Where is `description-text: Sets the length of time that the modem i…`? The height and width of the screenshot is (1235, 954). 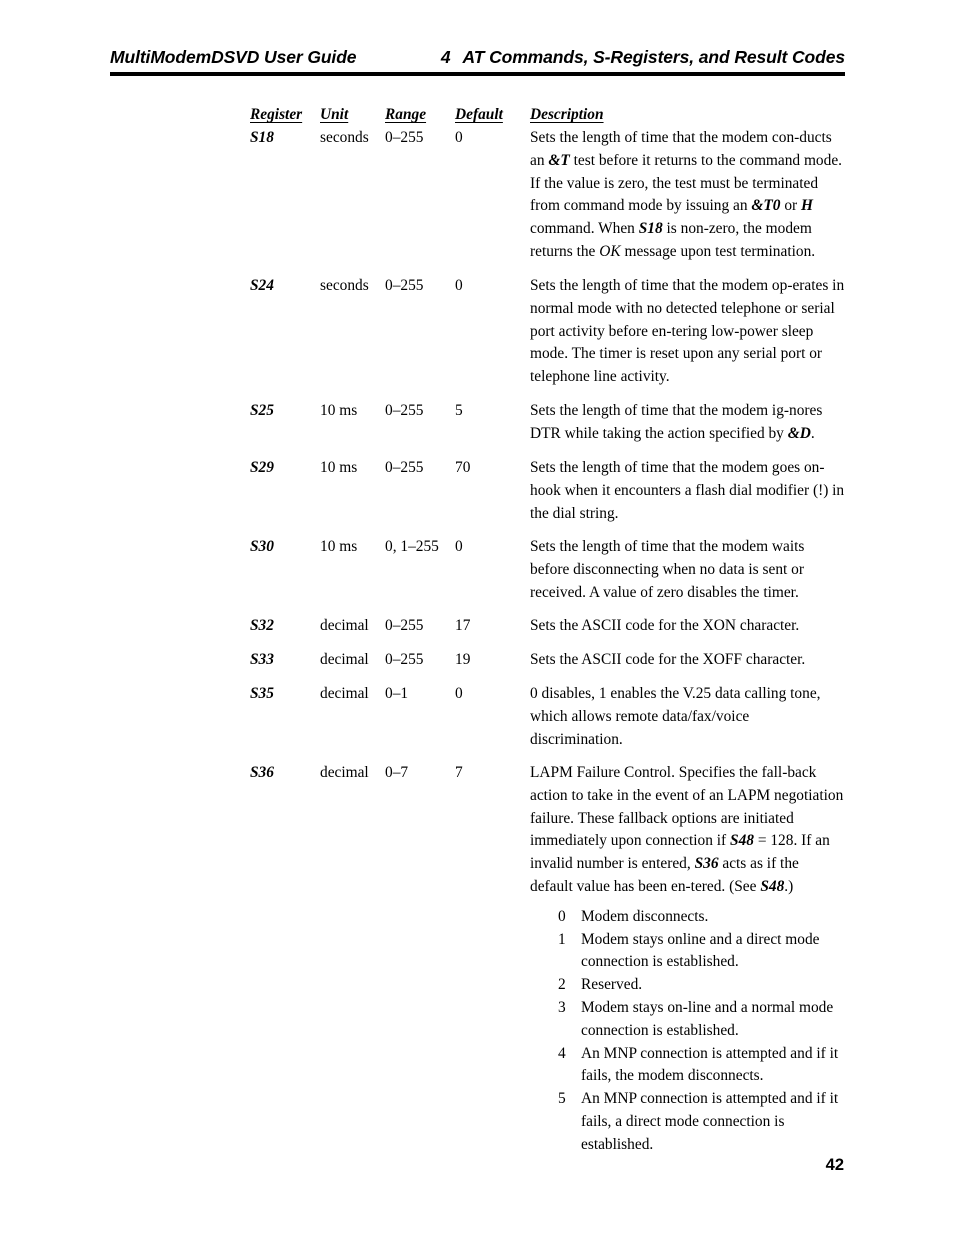
description-text: Sets the length of time that the modem i… is located at coordinates (676, 422).